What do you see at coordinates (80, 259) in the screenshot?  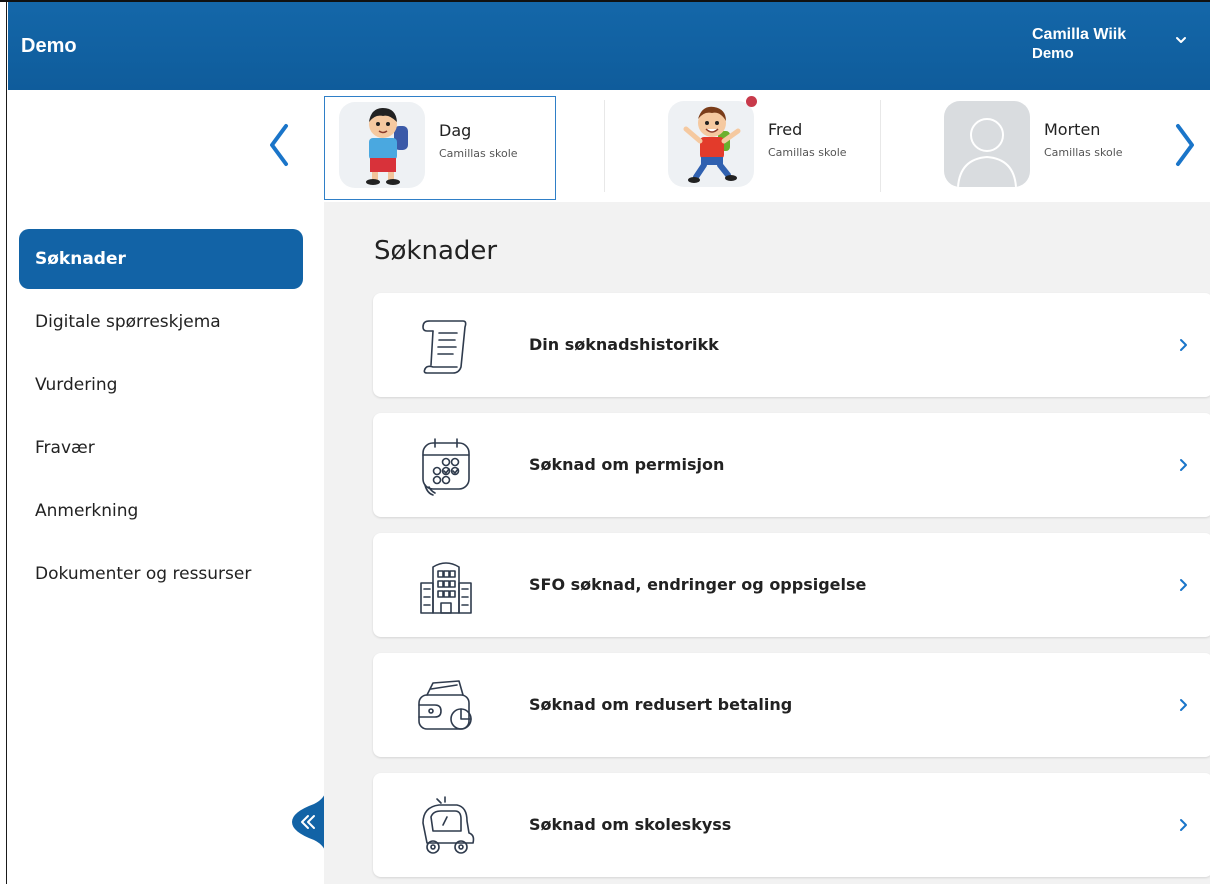 I see `sidebar-item-label: Søknader` at bounding box center [80, 259].